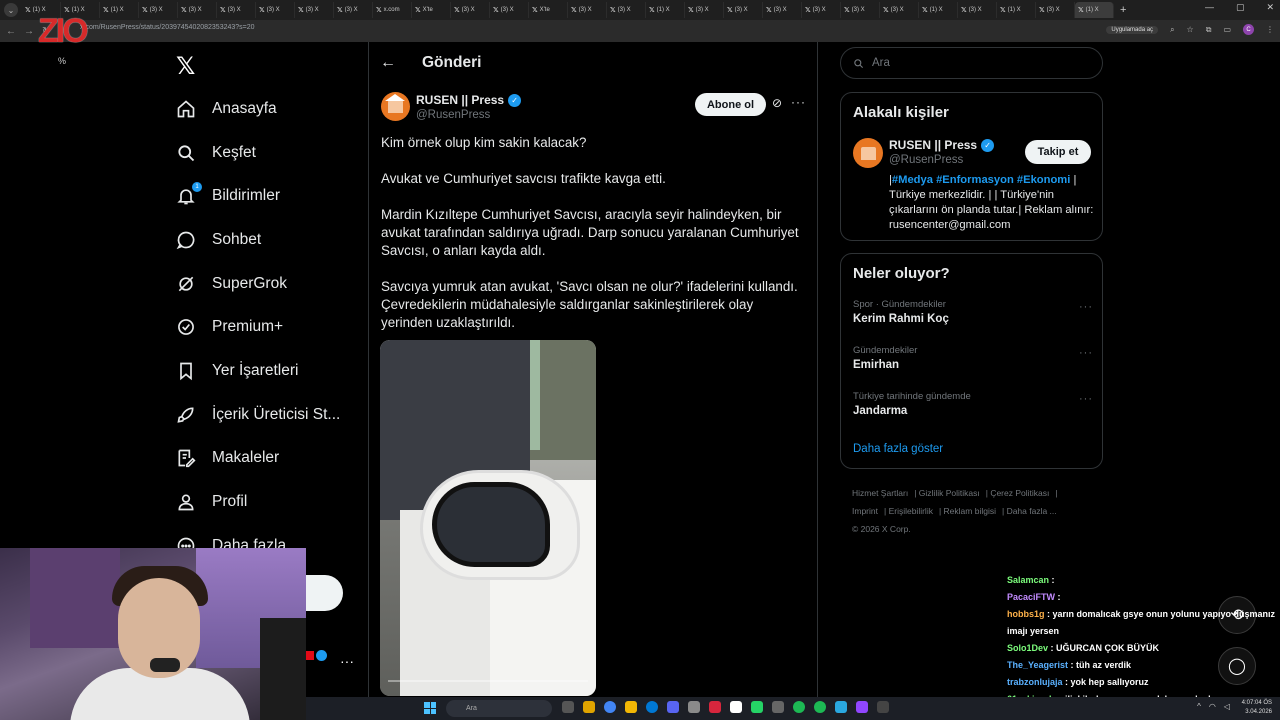 The width and height of the screenshot is (1280, 720). Describe the element at coordinates (1035, 682) in the screenshot. I see `chat-username: trabzonlujaja` at that location.